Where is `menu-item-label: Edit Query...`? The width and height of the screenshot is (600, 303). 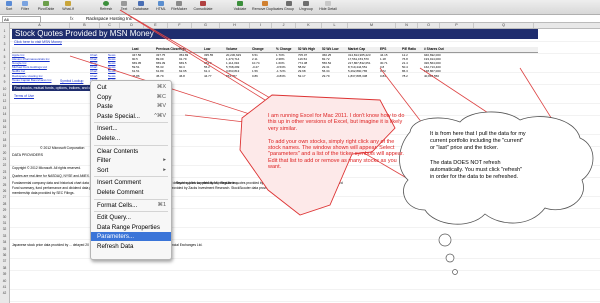 menu-item-label: Edit Query... is located at coordinates (114, 218).